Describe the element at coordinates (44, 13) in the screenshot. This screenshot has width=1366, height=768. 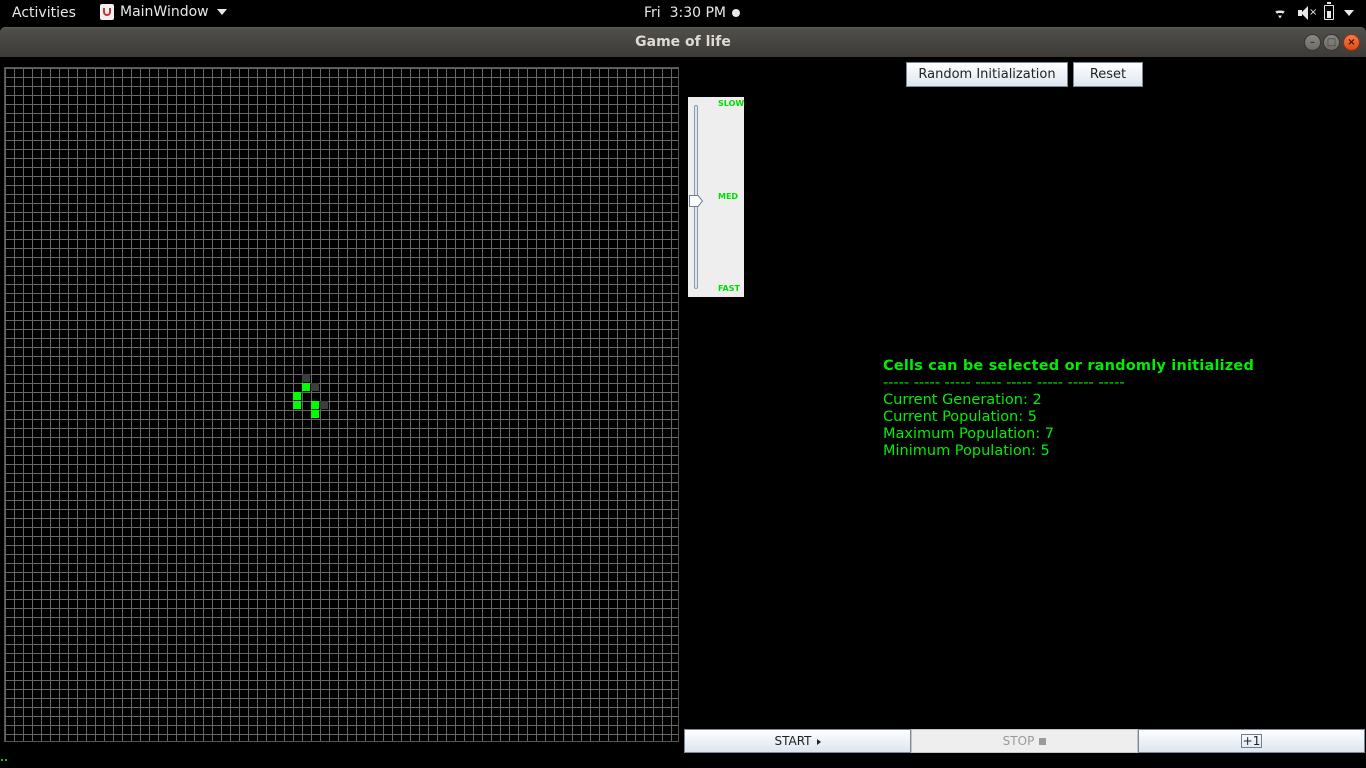
I see `activities-button: Activities` at that location.